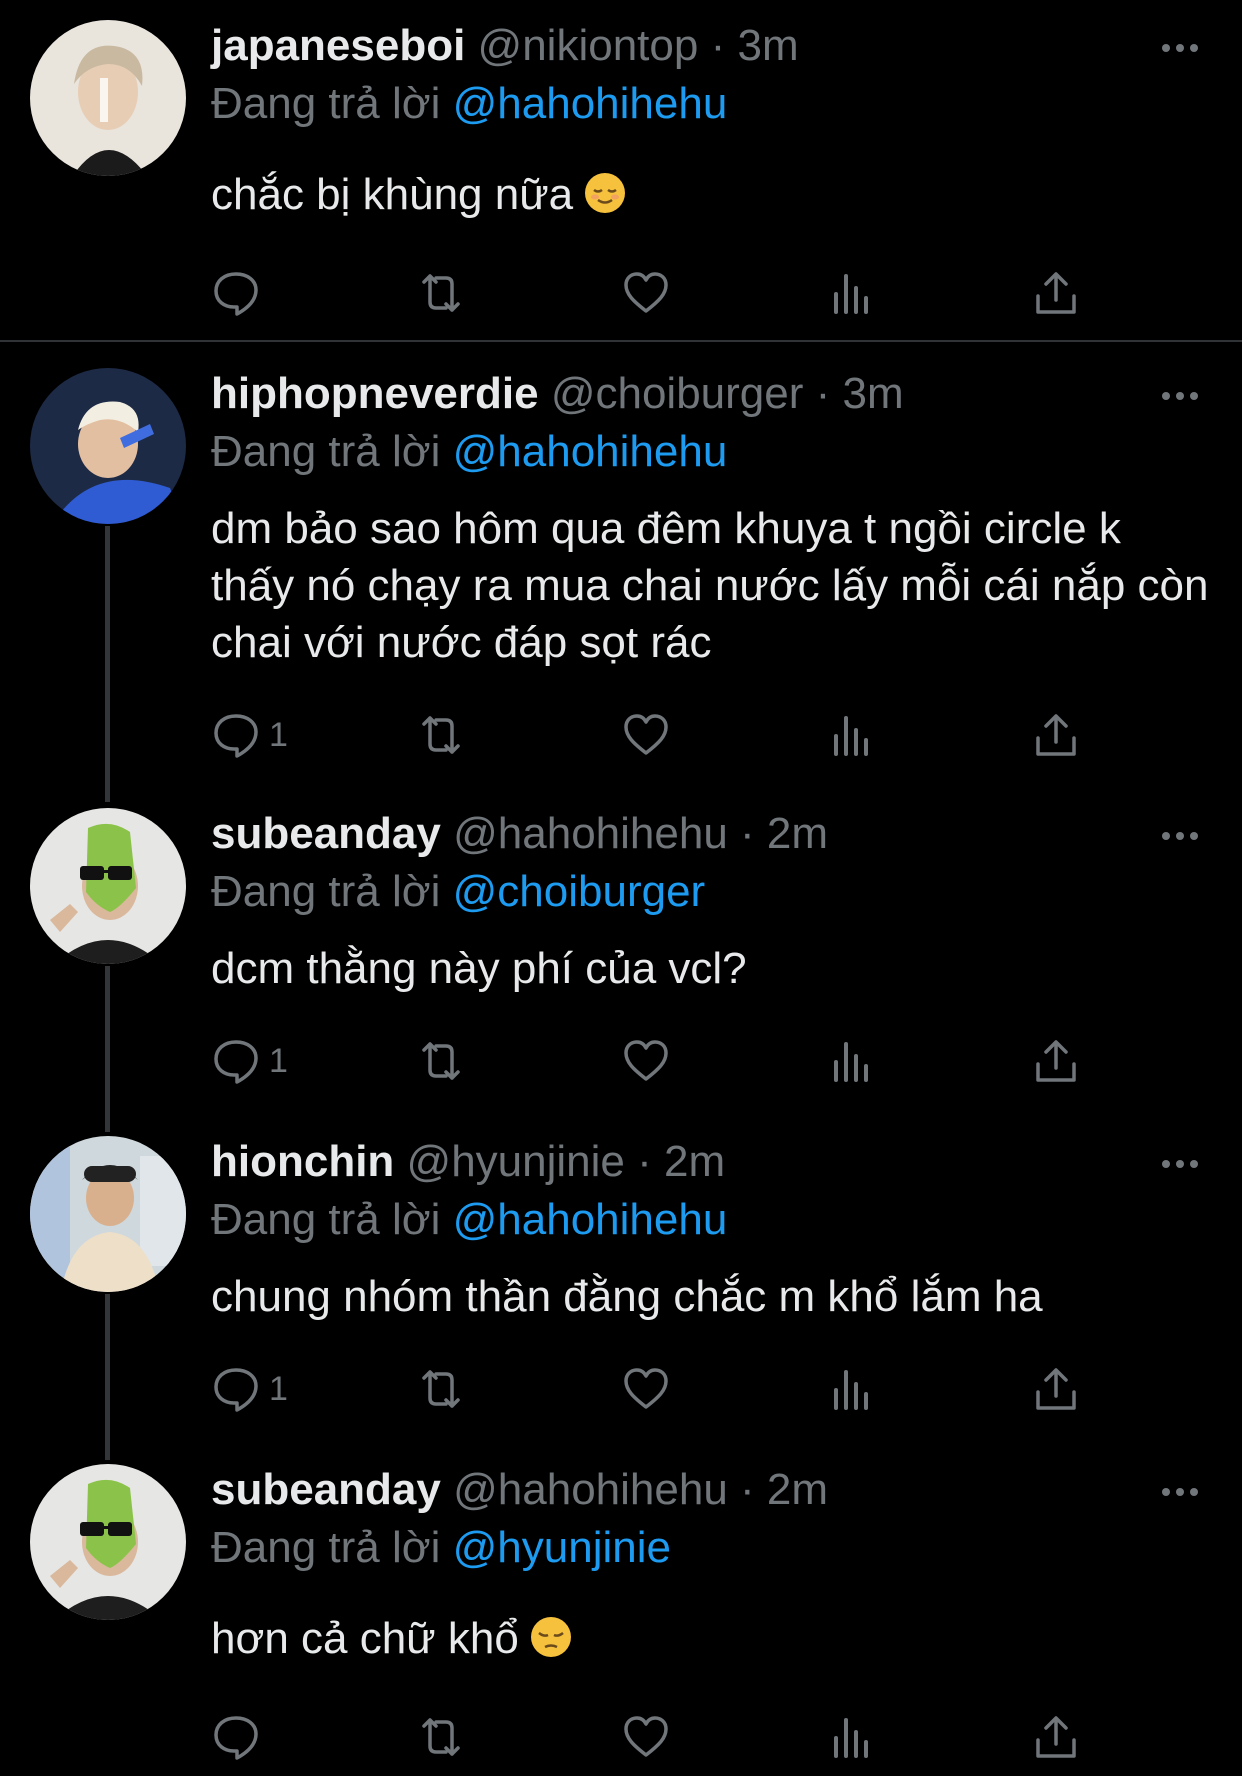  I want to click on mention-link: @choiburger, so click(579, 891).